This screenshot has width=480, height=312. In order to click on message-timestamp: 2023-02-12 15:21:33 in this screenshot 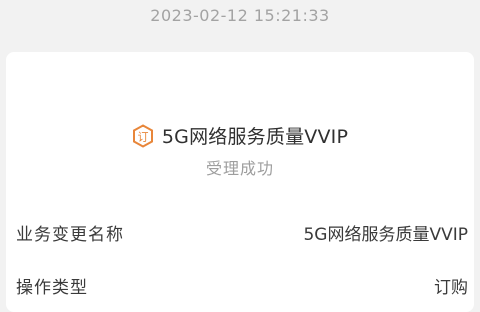, I will do `click(240, 15)`.